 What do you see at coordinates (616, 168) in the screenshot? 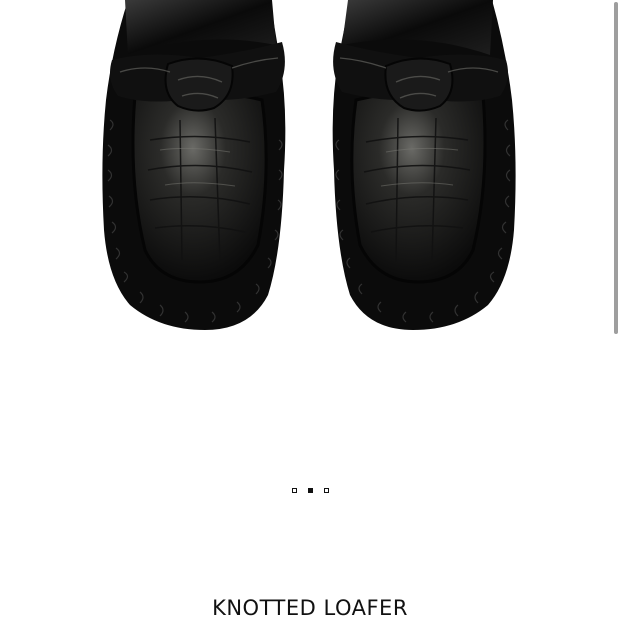
I see `scrollbar-thumb` at bounding box center [616, 168].